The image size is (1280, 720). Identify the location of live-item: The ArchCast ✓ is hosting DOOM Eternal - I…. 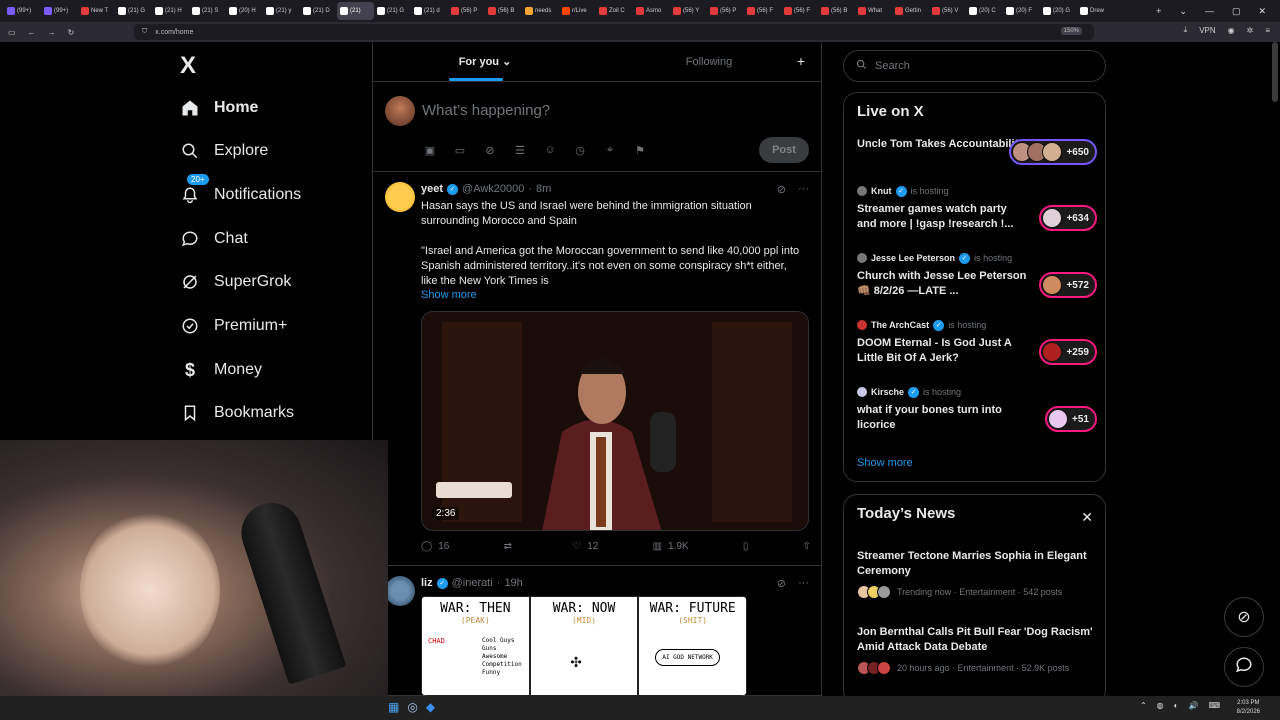
(977, 342).